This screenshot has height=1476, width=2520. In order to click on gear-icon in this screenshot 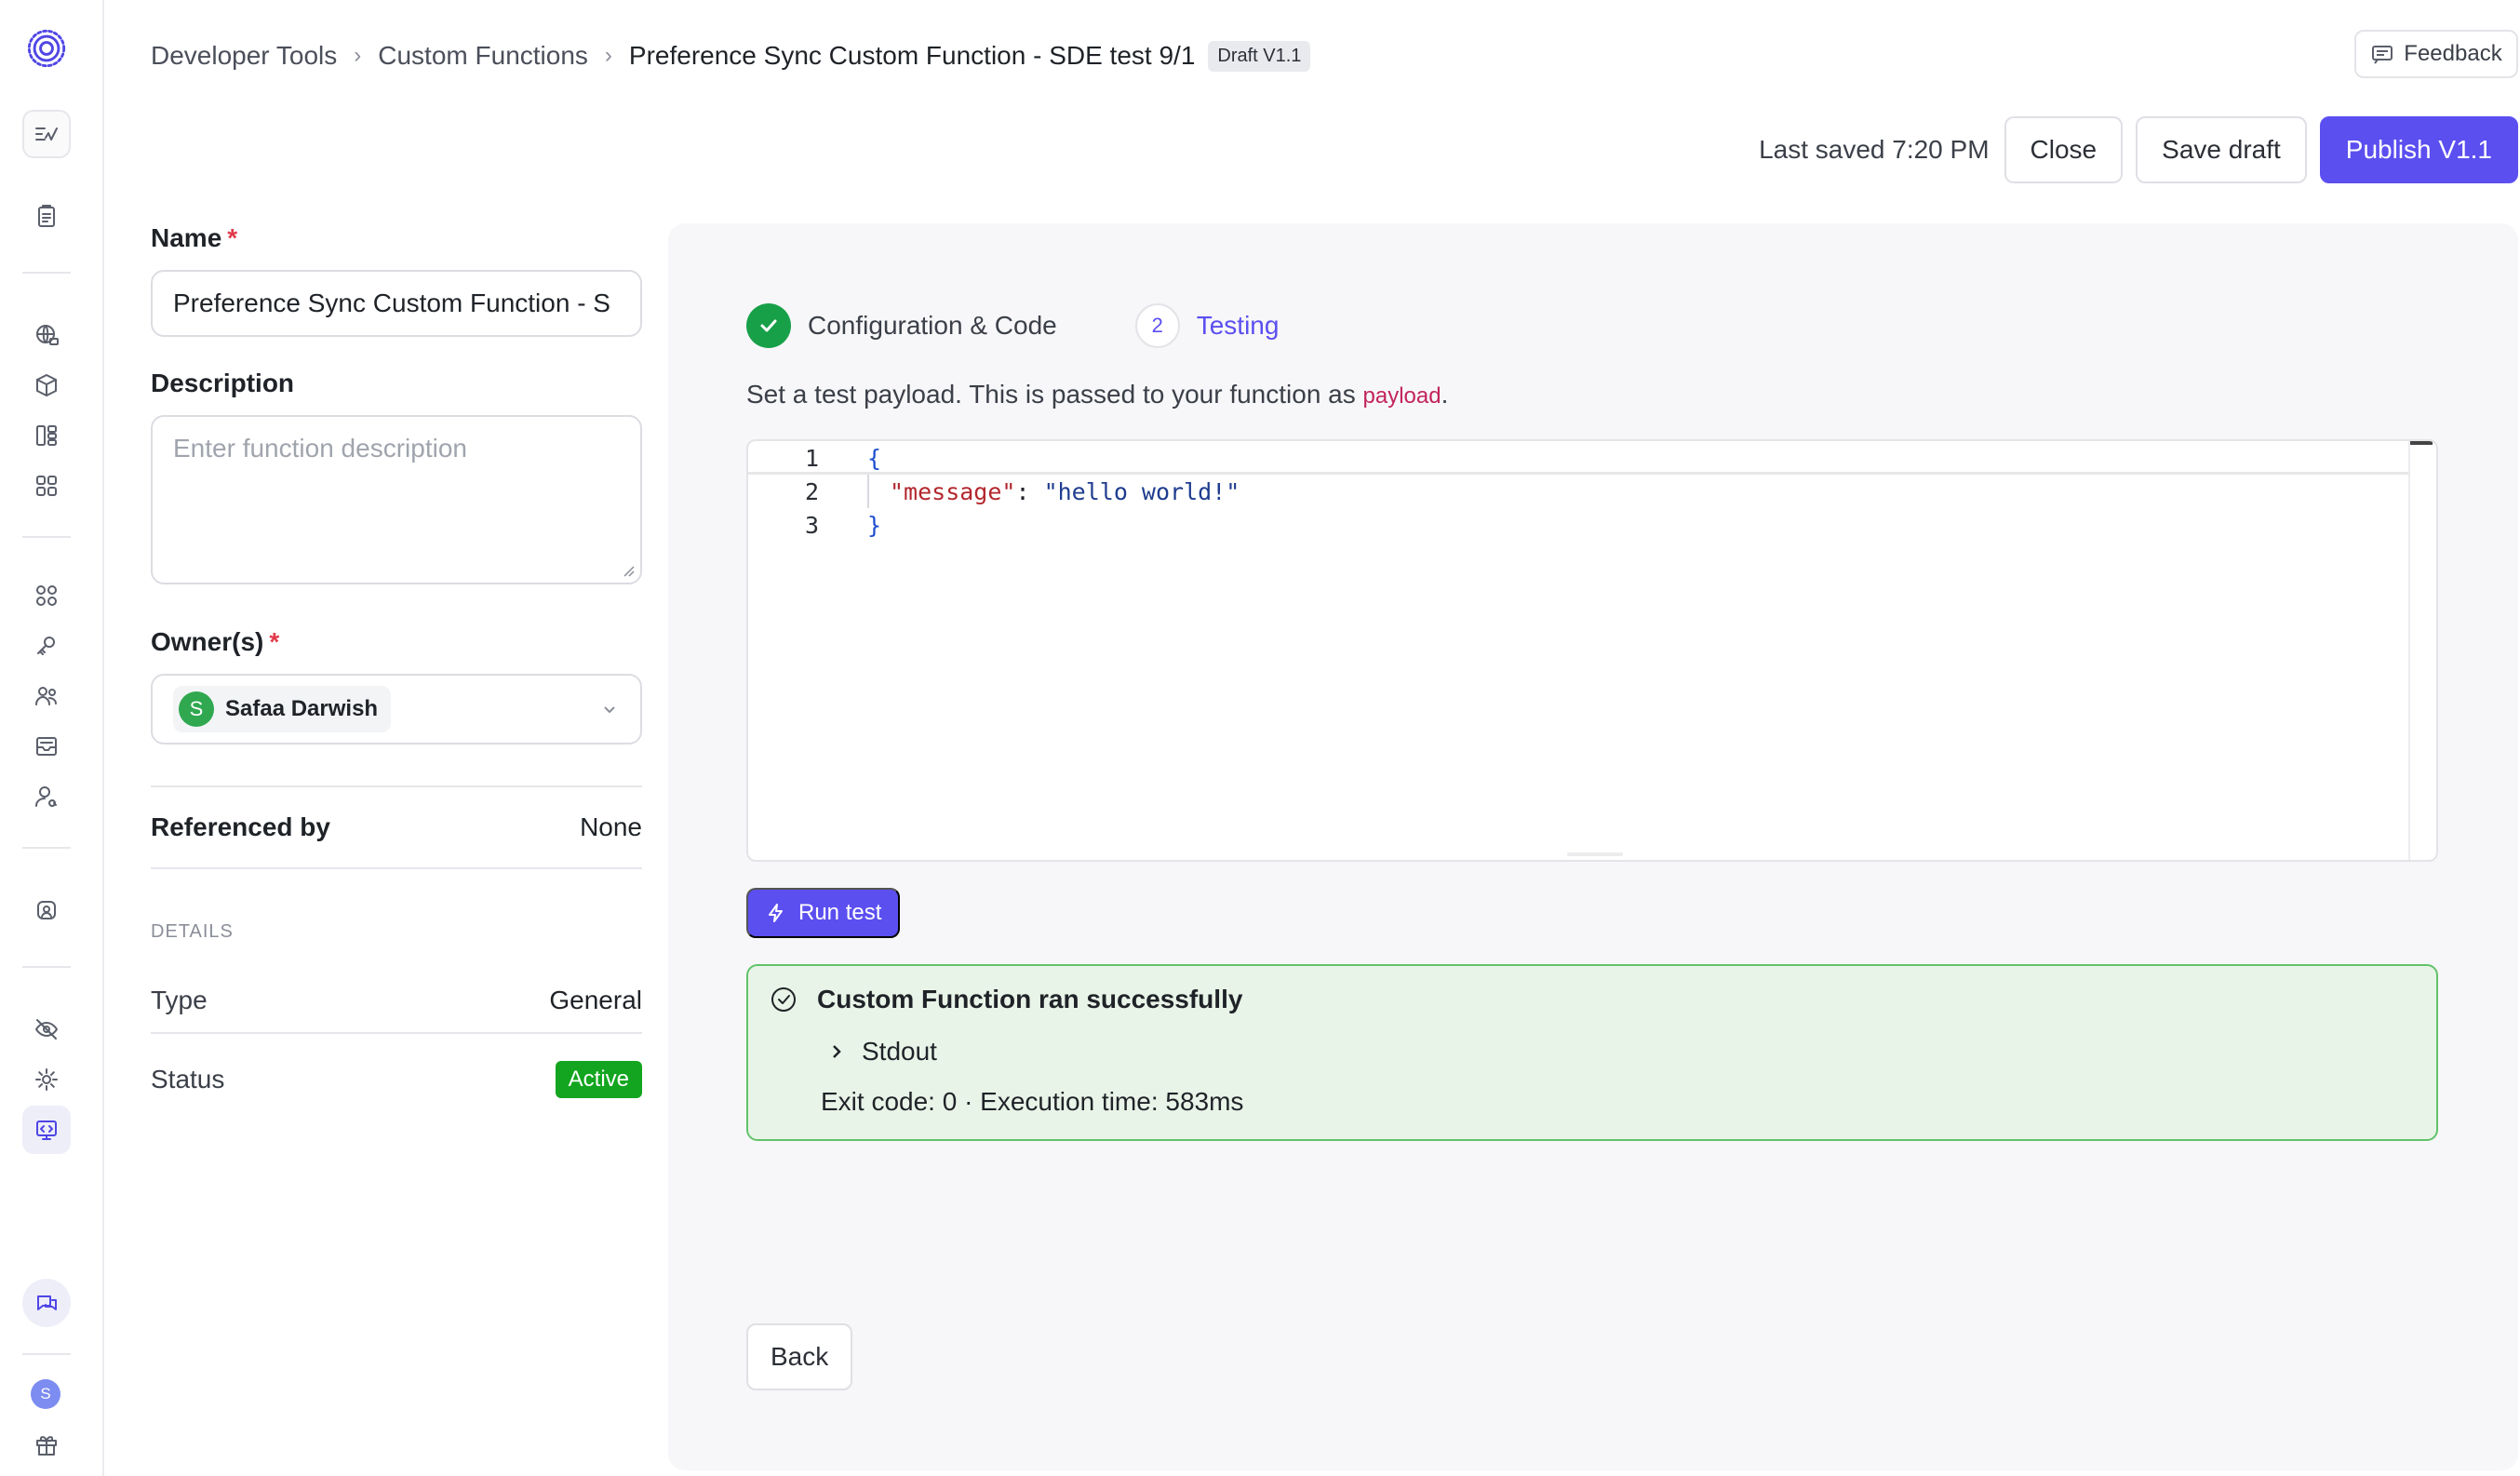, I will do `click(46, 1080)`.